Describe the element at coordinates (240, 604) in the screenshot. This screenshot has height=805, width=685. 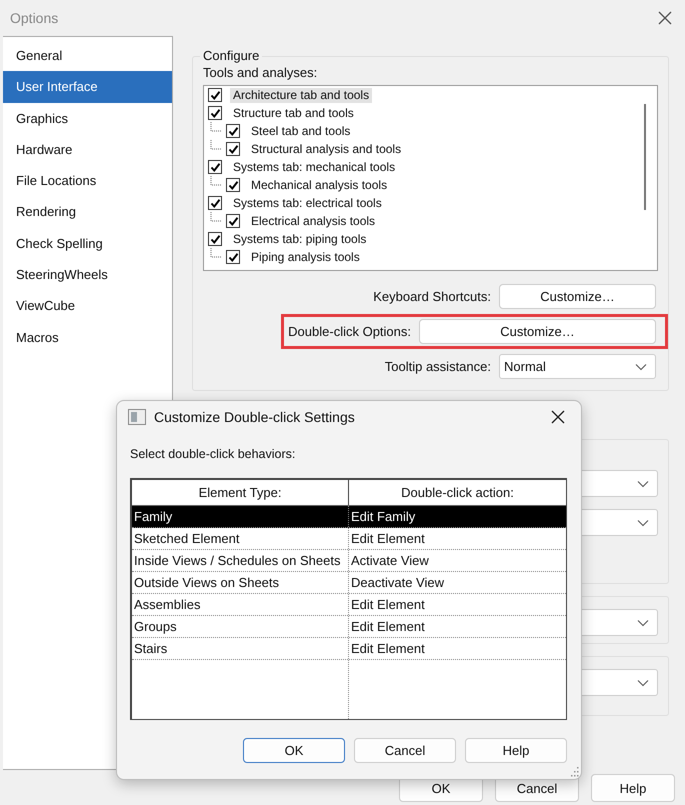
I see `table-cell: Assemblies` at that location.